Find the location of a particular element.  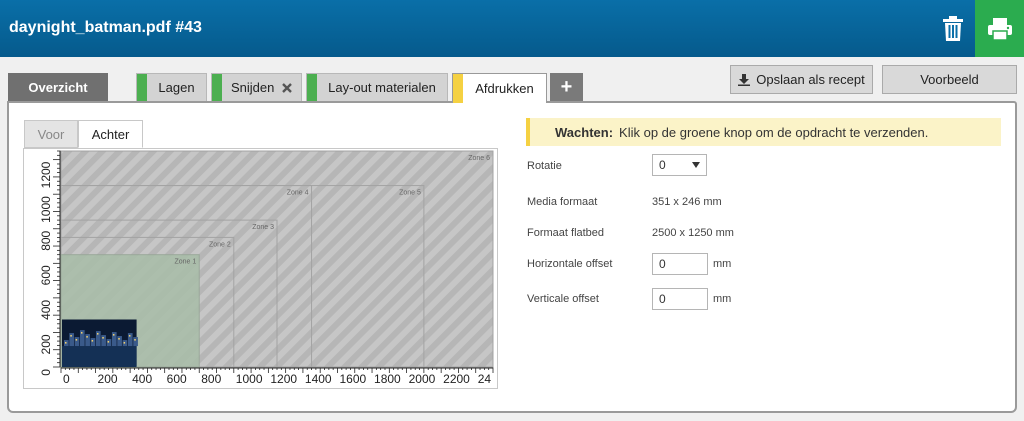

delete-button is located at coordinates (952, 28).